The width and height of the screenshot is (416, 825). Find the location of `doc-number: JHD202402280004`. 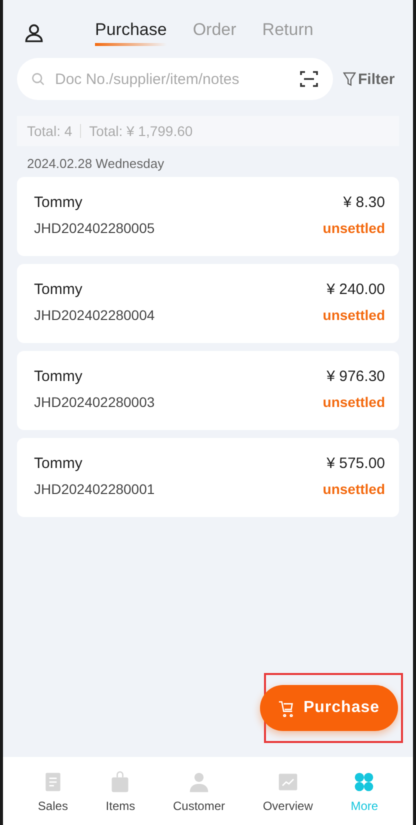

doc-number: JHD202402280004 is located at coordinates (94, 315).